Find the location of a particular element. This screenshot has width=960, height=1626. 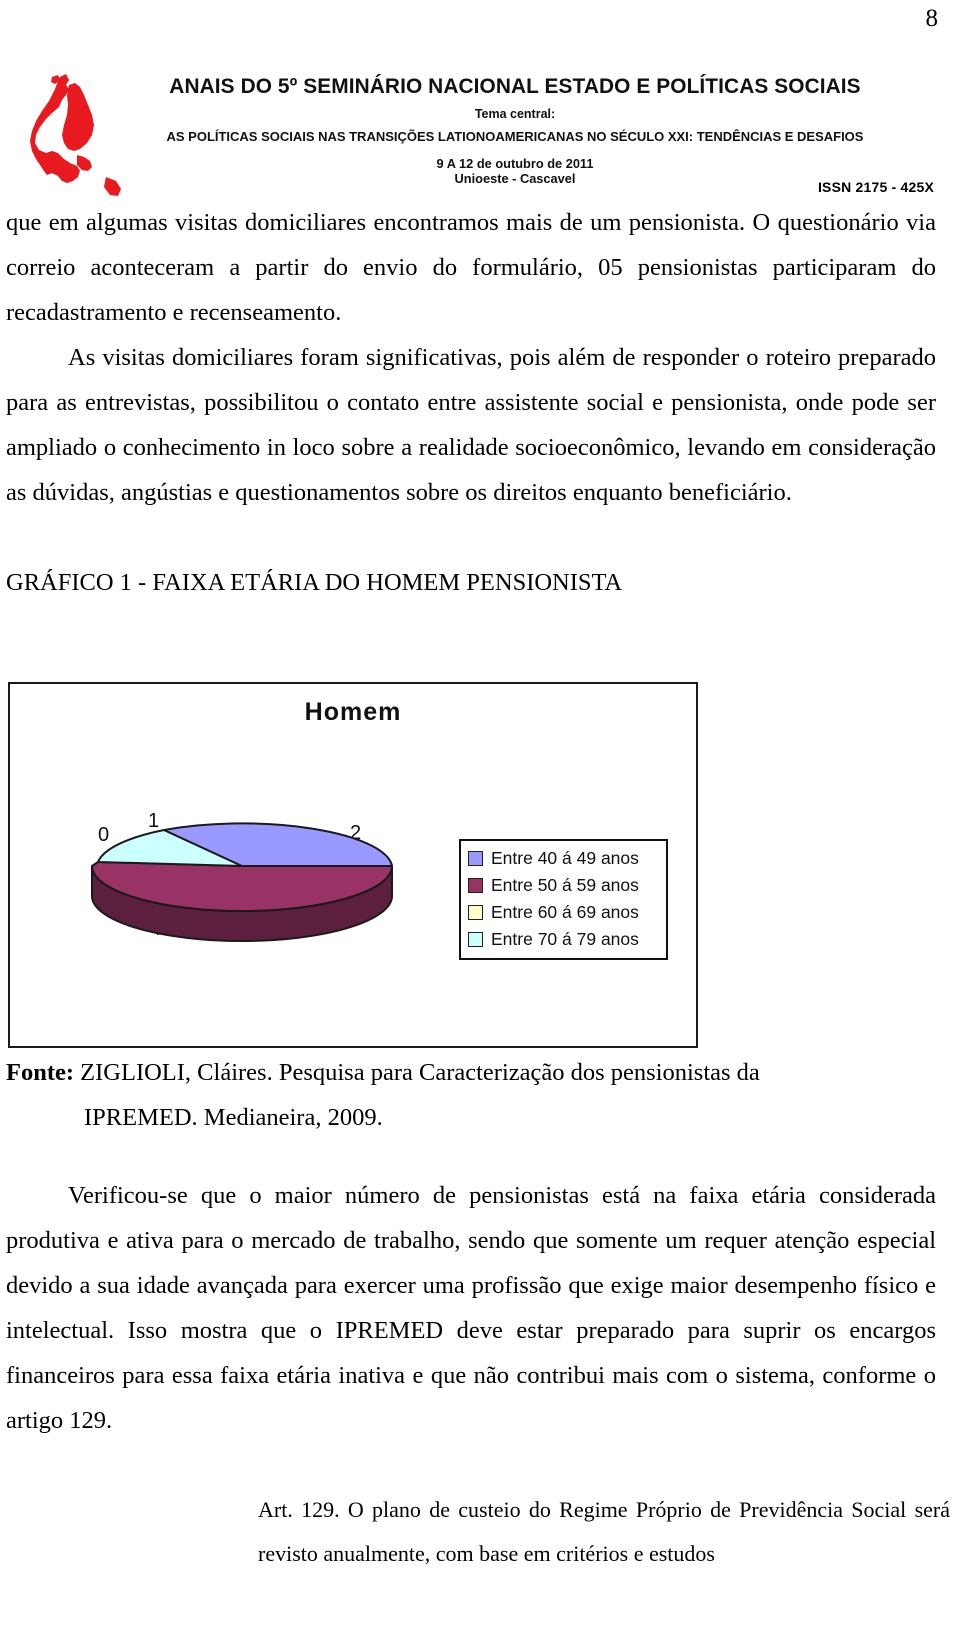

legend-item-label: Entre 60 á 69 anos is located at coordinates (565, 912).